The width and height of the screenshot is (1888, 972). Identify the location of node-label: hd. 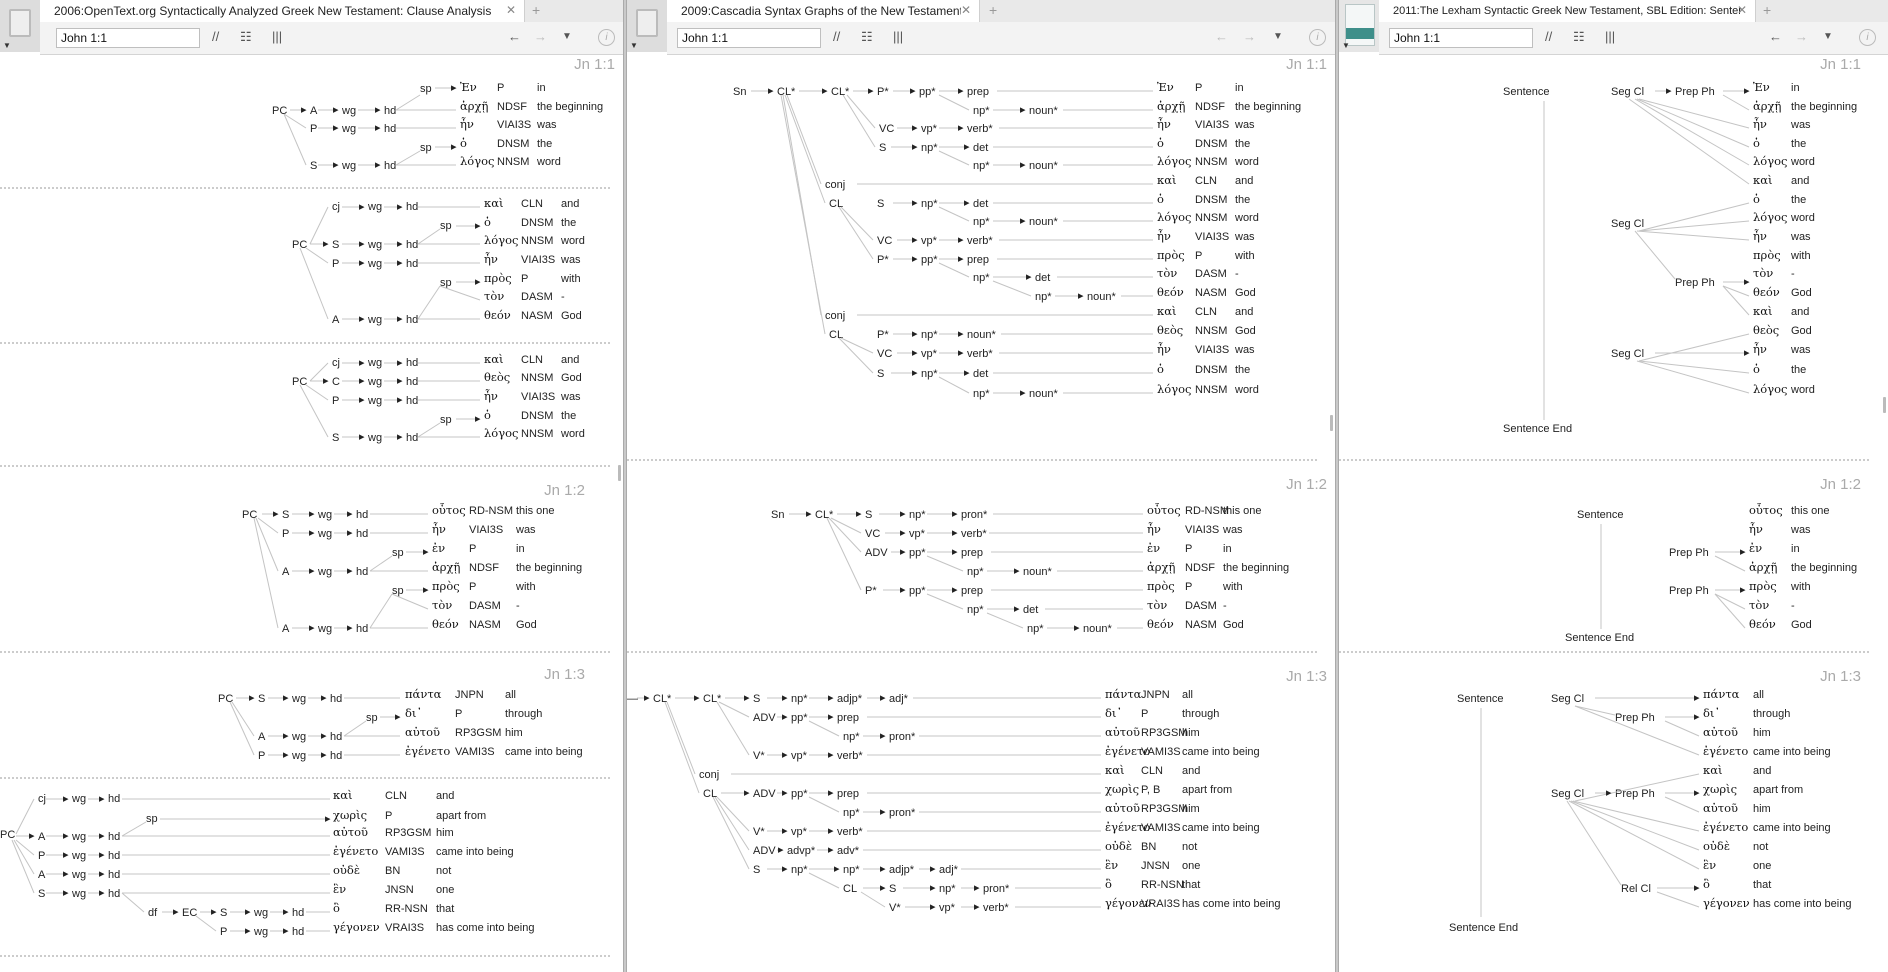
(412, 245).